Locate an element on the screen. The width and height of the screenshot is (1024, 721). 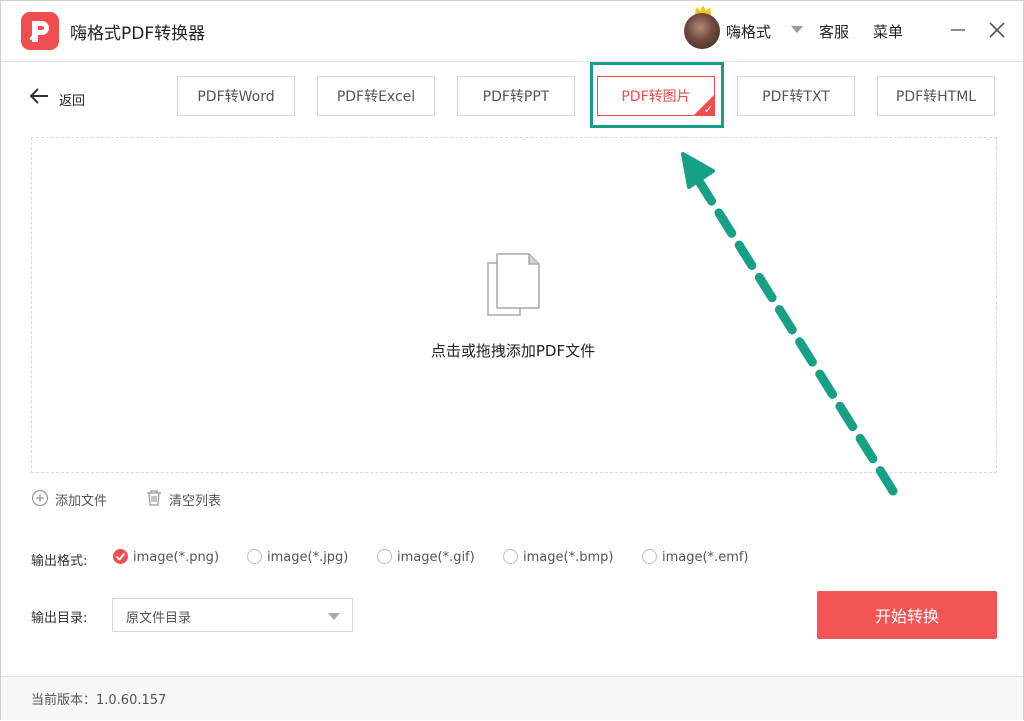
title-bar: 嗨格式PDF转换器 嗨格式 客服 菜单 is located at coordinates (512, 31).